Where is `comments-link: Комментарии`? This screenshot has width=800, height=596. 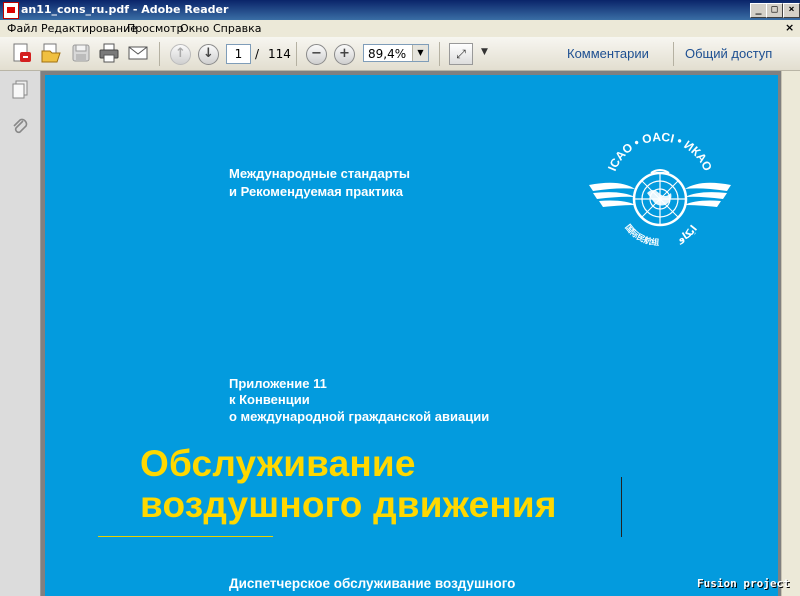 comments-link: Комментарии is located at coordinates (608, 53).